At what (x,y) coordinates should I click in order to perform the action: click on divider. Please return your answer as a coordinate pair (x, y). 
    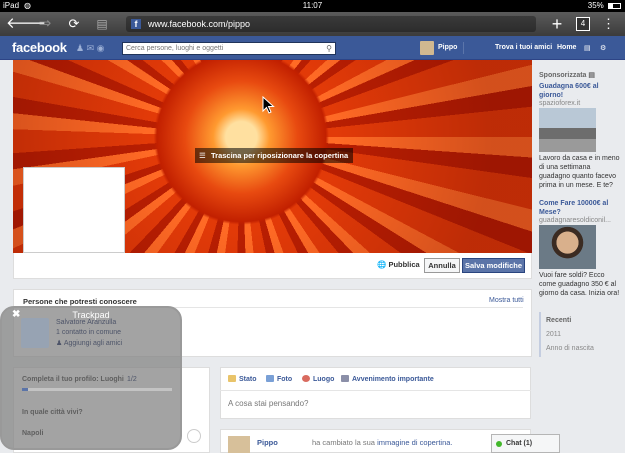
    Looking at the image, I should click on (375, 390).